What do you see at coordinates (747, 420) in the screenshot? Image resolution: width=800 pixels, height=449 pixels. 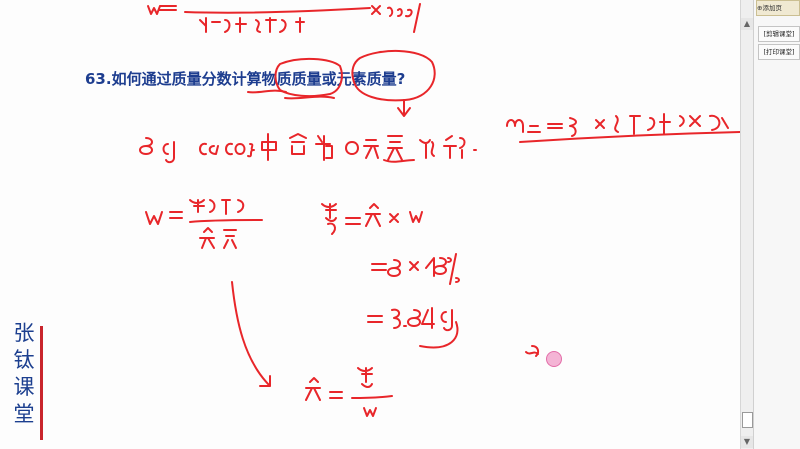 I see `scroll-thumb` at bounding box center [747, 420].